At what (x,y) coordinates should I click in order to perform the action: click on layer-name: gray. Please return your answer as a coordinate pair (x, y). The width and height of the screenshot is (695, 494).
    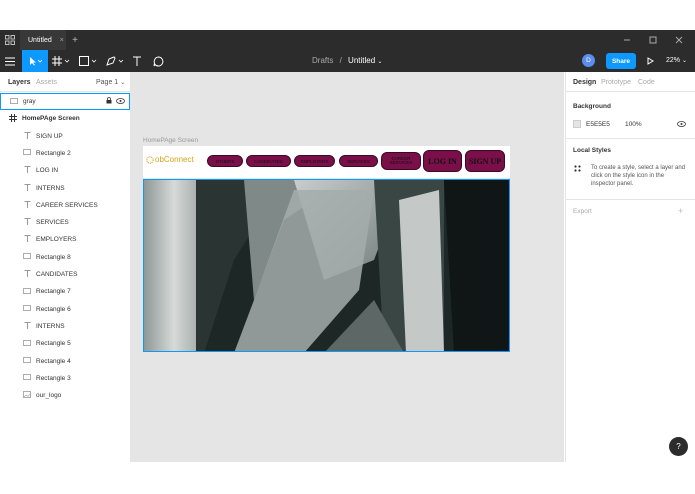
    Looking at the image, I should click on (29, 101).